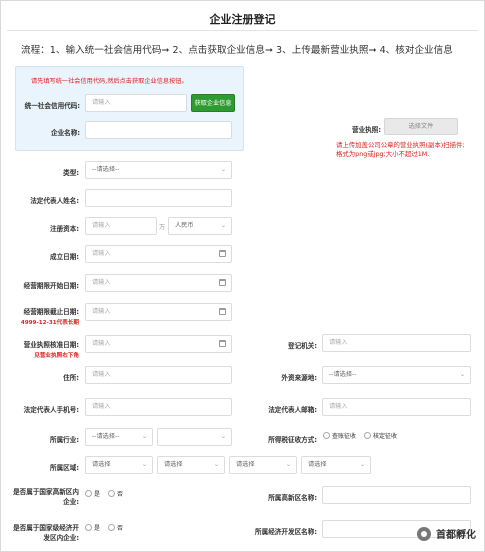 The width and height of the screenshot is (485, 552). What do you see at coordinates (121, 226) in the screenshot?
I see `capital-input: 请输入` at bounding box center [121, 226].